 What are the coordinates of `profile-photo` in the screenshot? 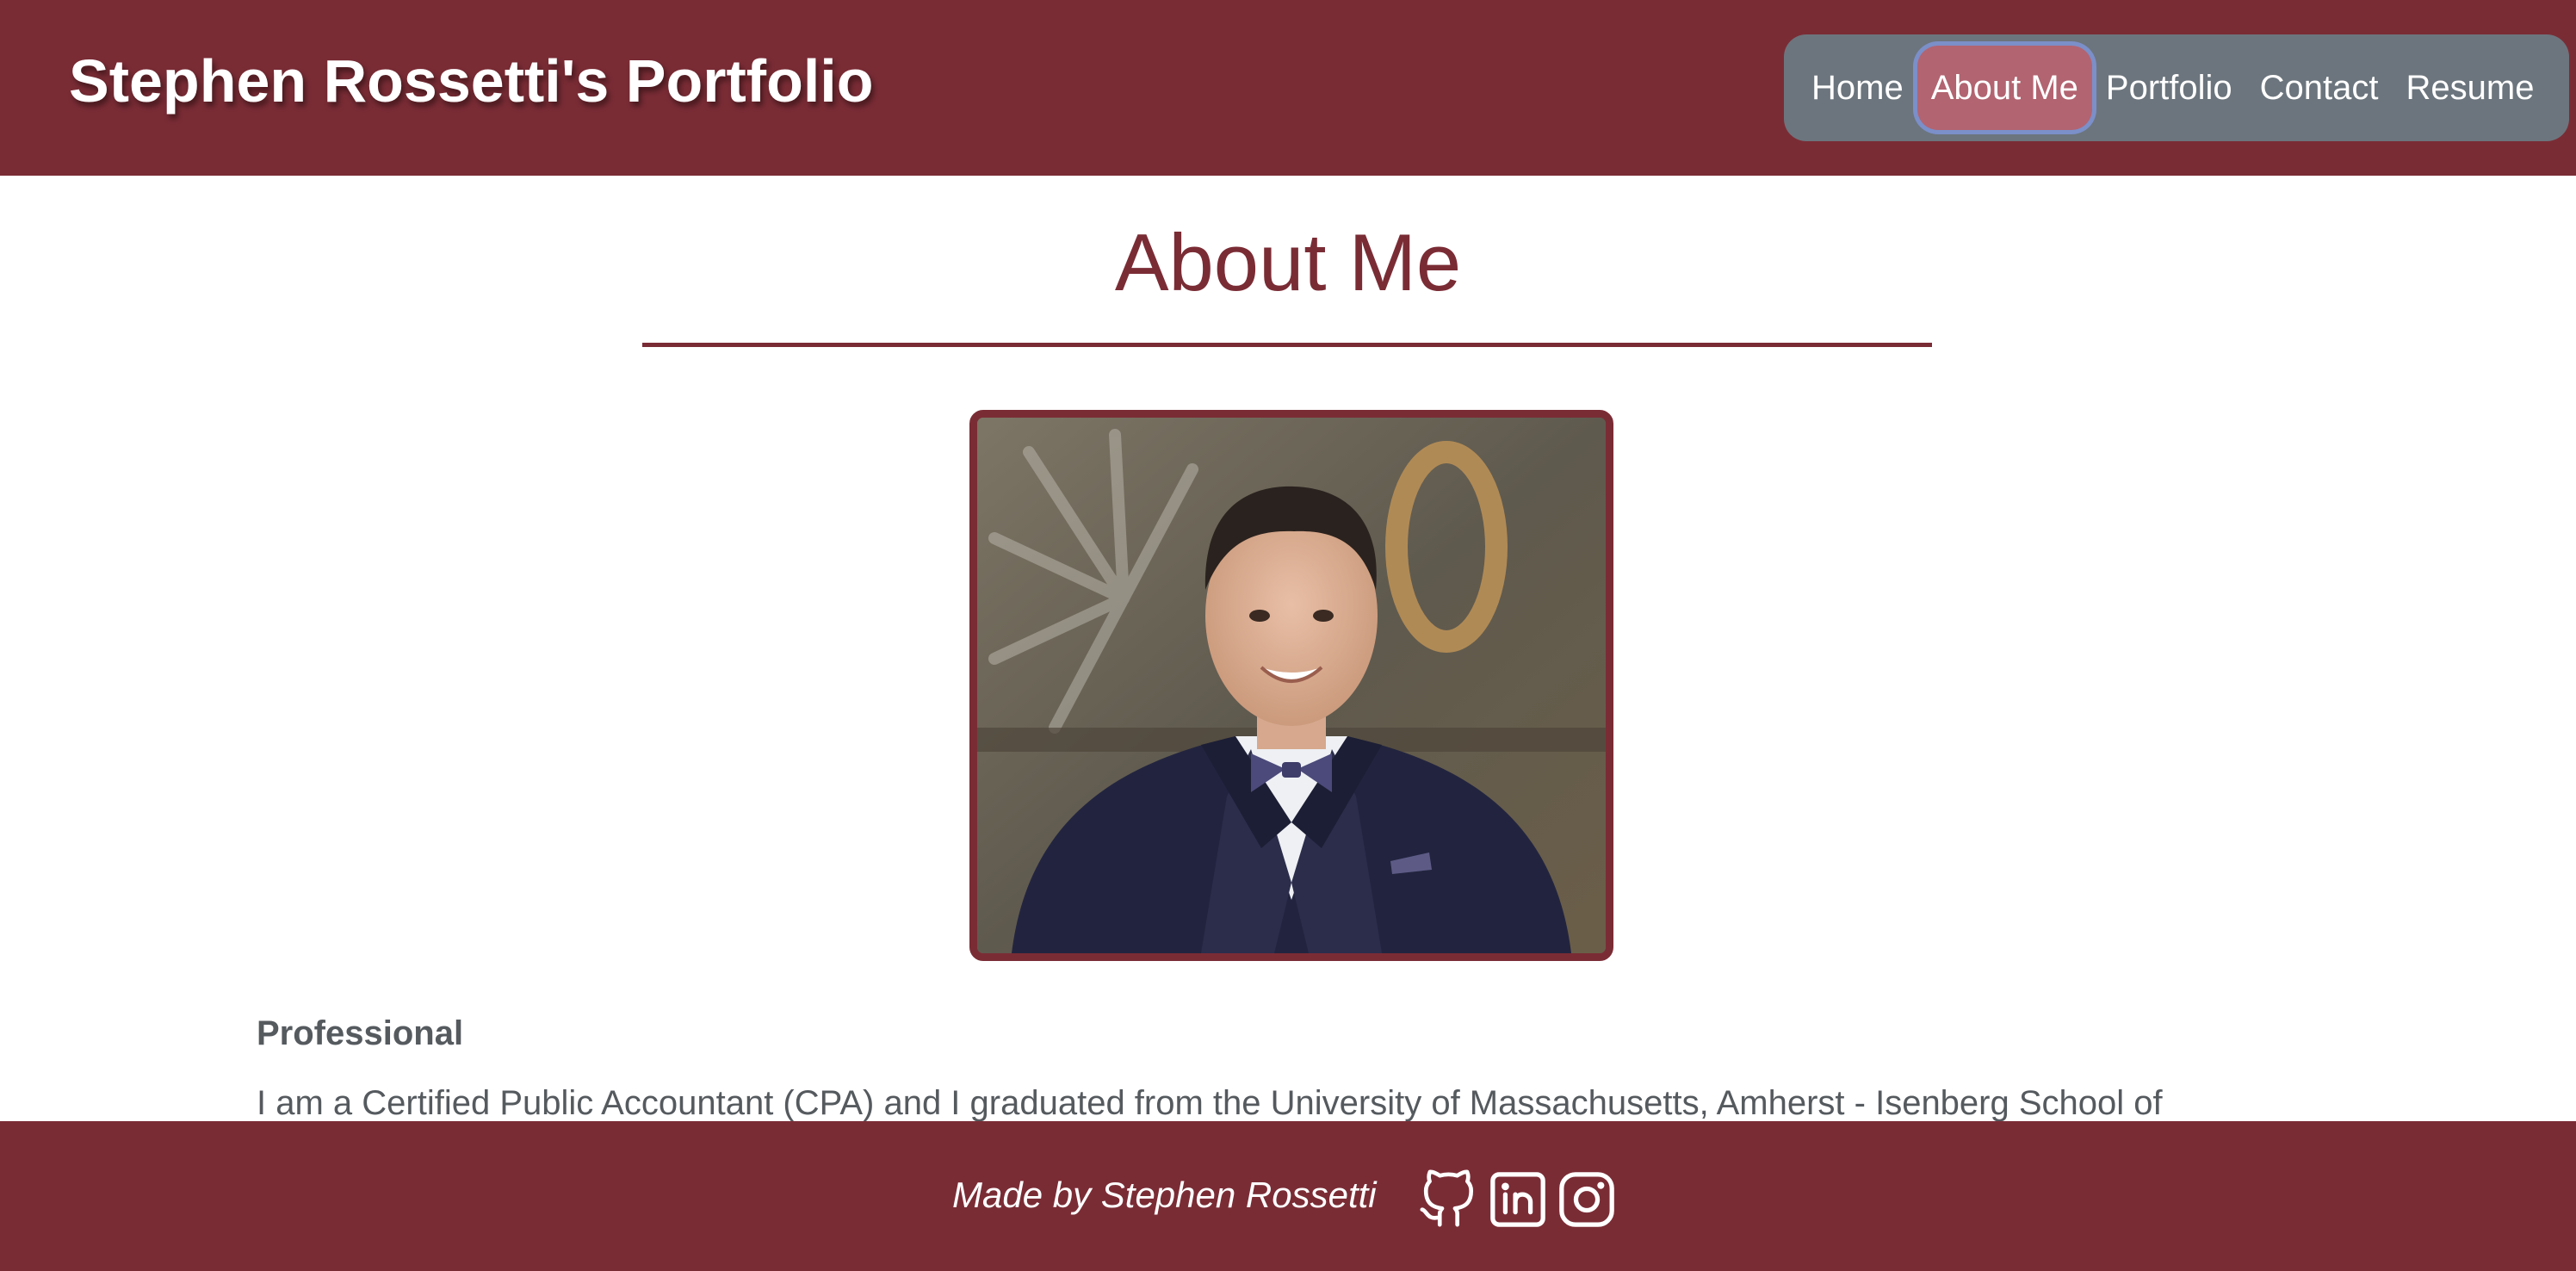 It's located at (1291, 686).